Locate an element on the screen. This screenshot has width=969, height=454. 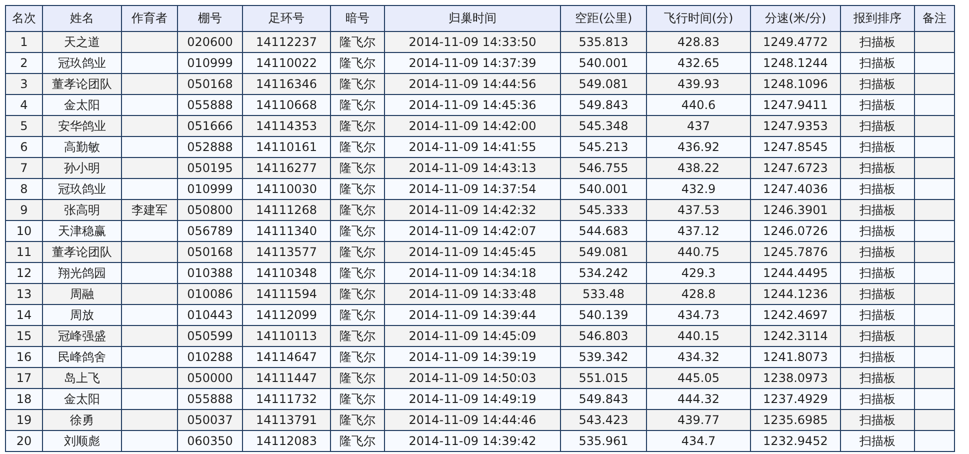
table-cell: 11 is located at coordinates (24, 252).